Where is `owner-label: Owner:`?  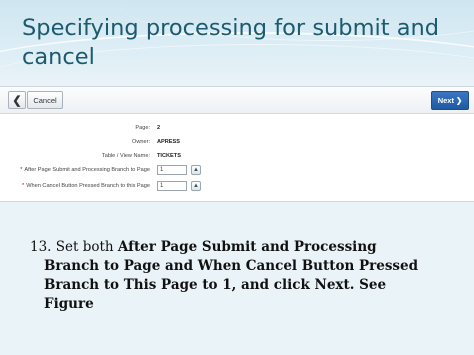
owner-label: Owner: is located at coordinates (140, 142).